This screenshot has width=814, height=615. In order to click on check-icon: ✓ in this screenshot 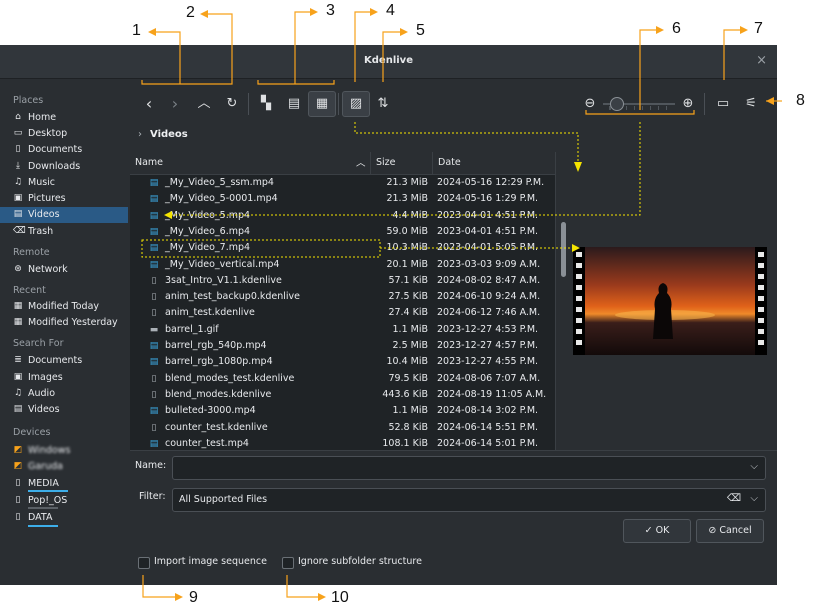, I will do `click(648, 530)`.